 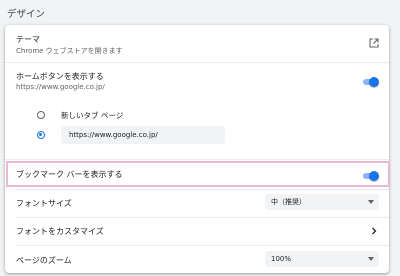 I want to click on page-zoom-label: ページのズーム, so click(x=44, y=260).